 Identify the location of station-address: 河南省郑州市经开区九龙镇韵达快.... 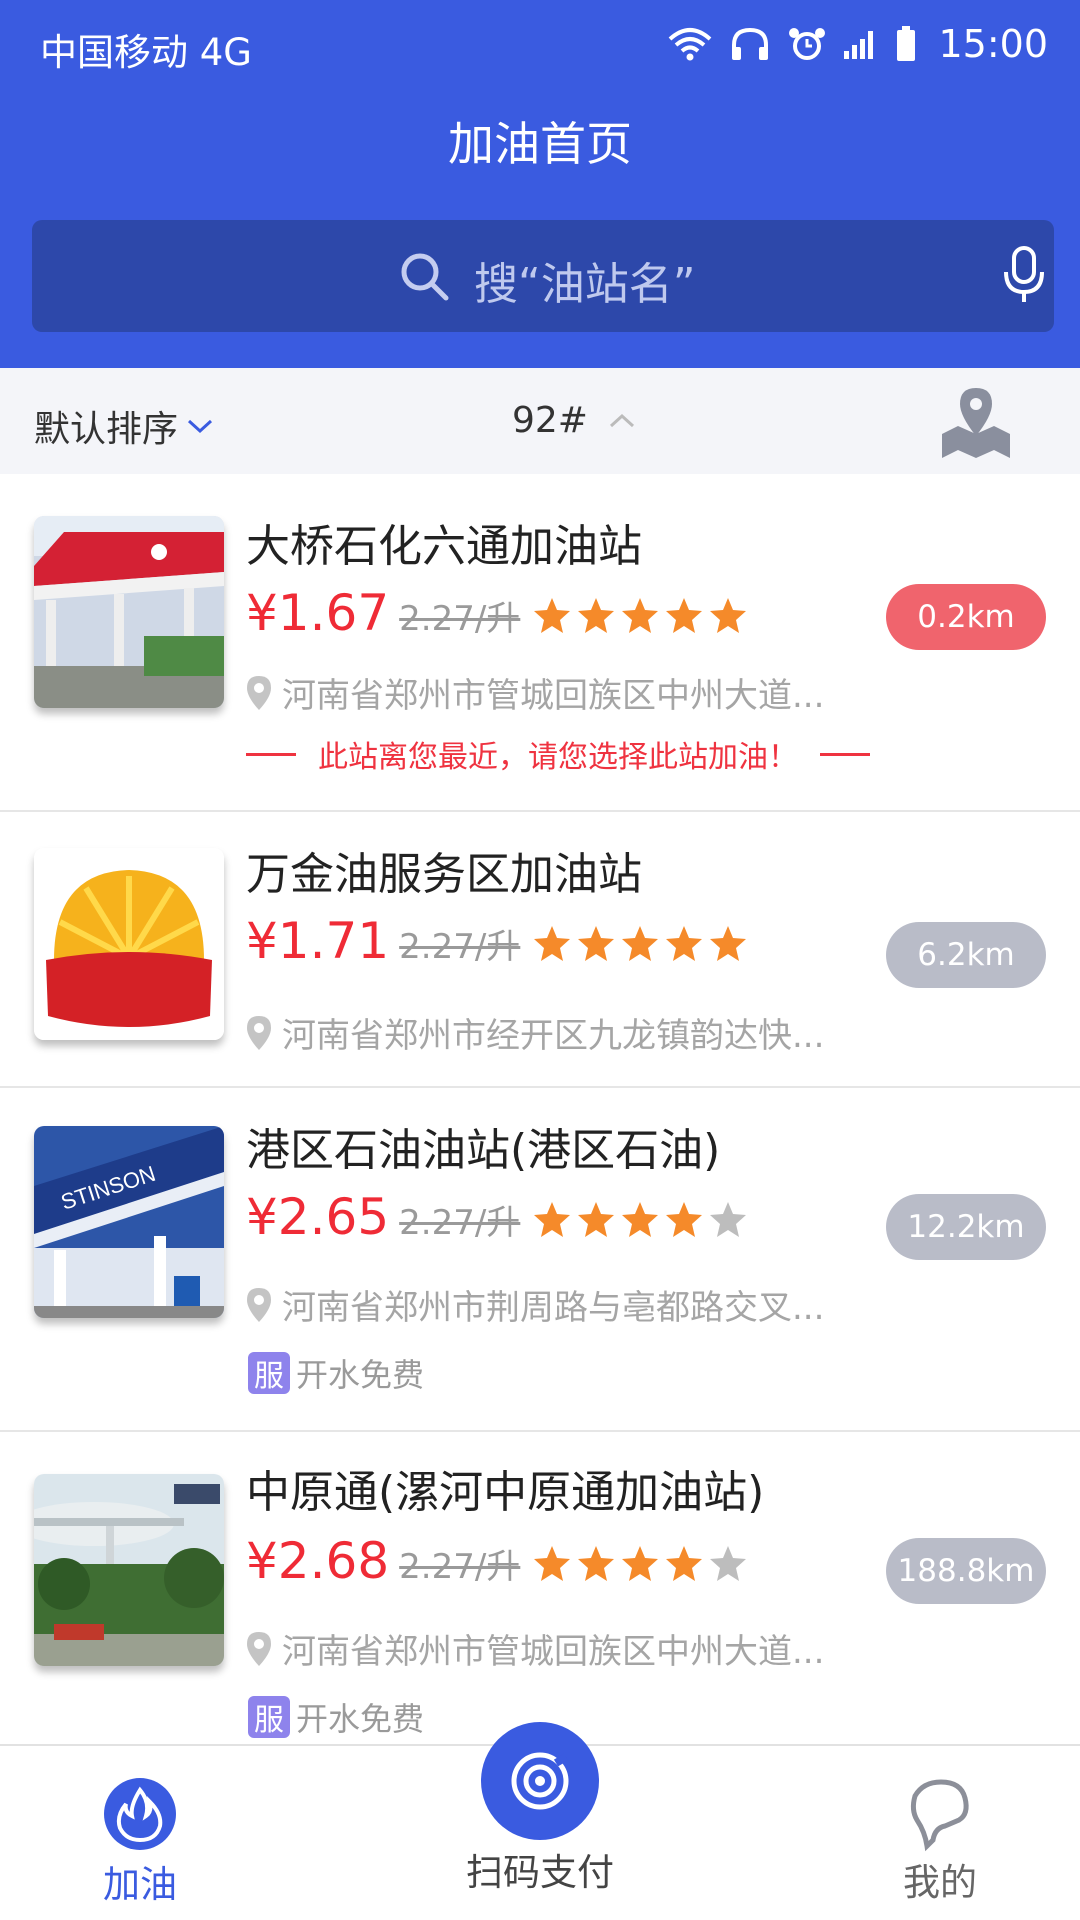
(535, 1032).